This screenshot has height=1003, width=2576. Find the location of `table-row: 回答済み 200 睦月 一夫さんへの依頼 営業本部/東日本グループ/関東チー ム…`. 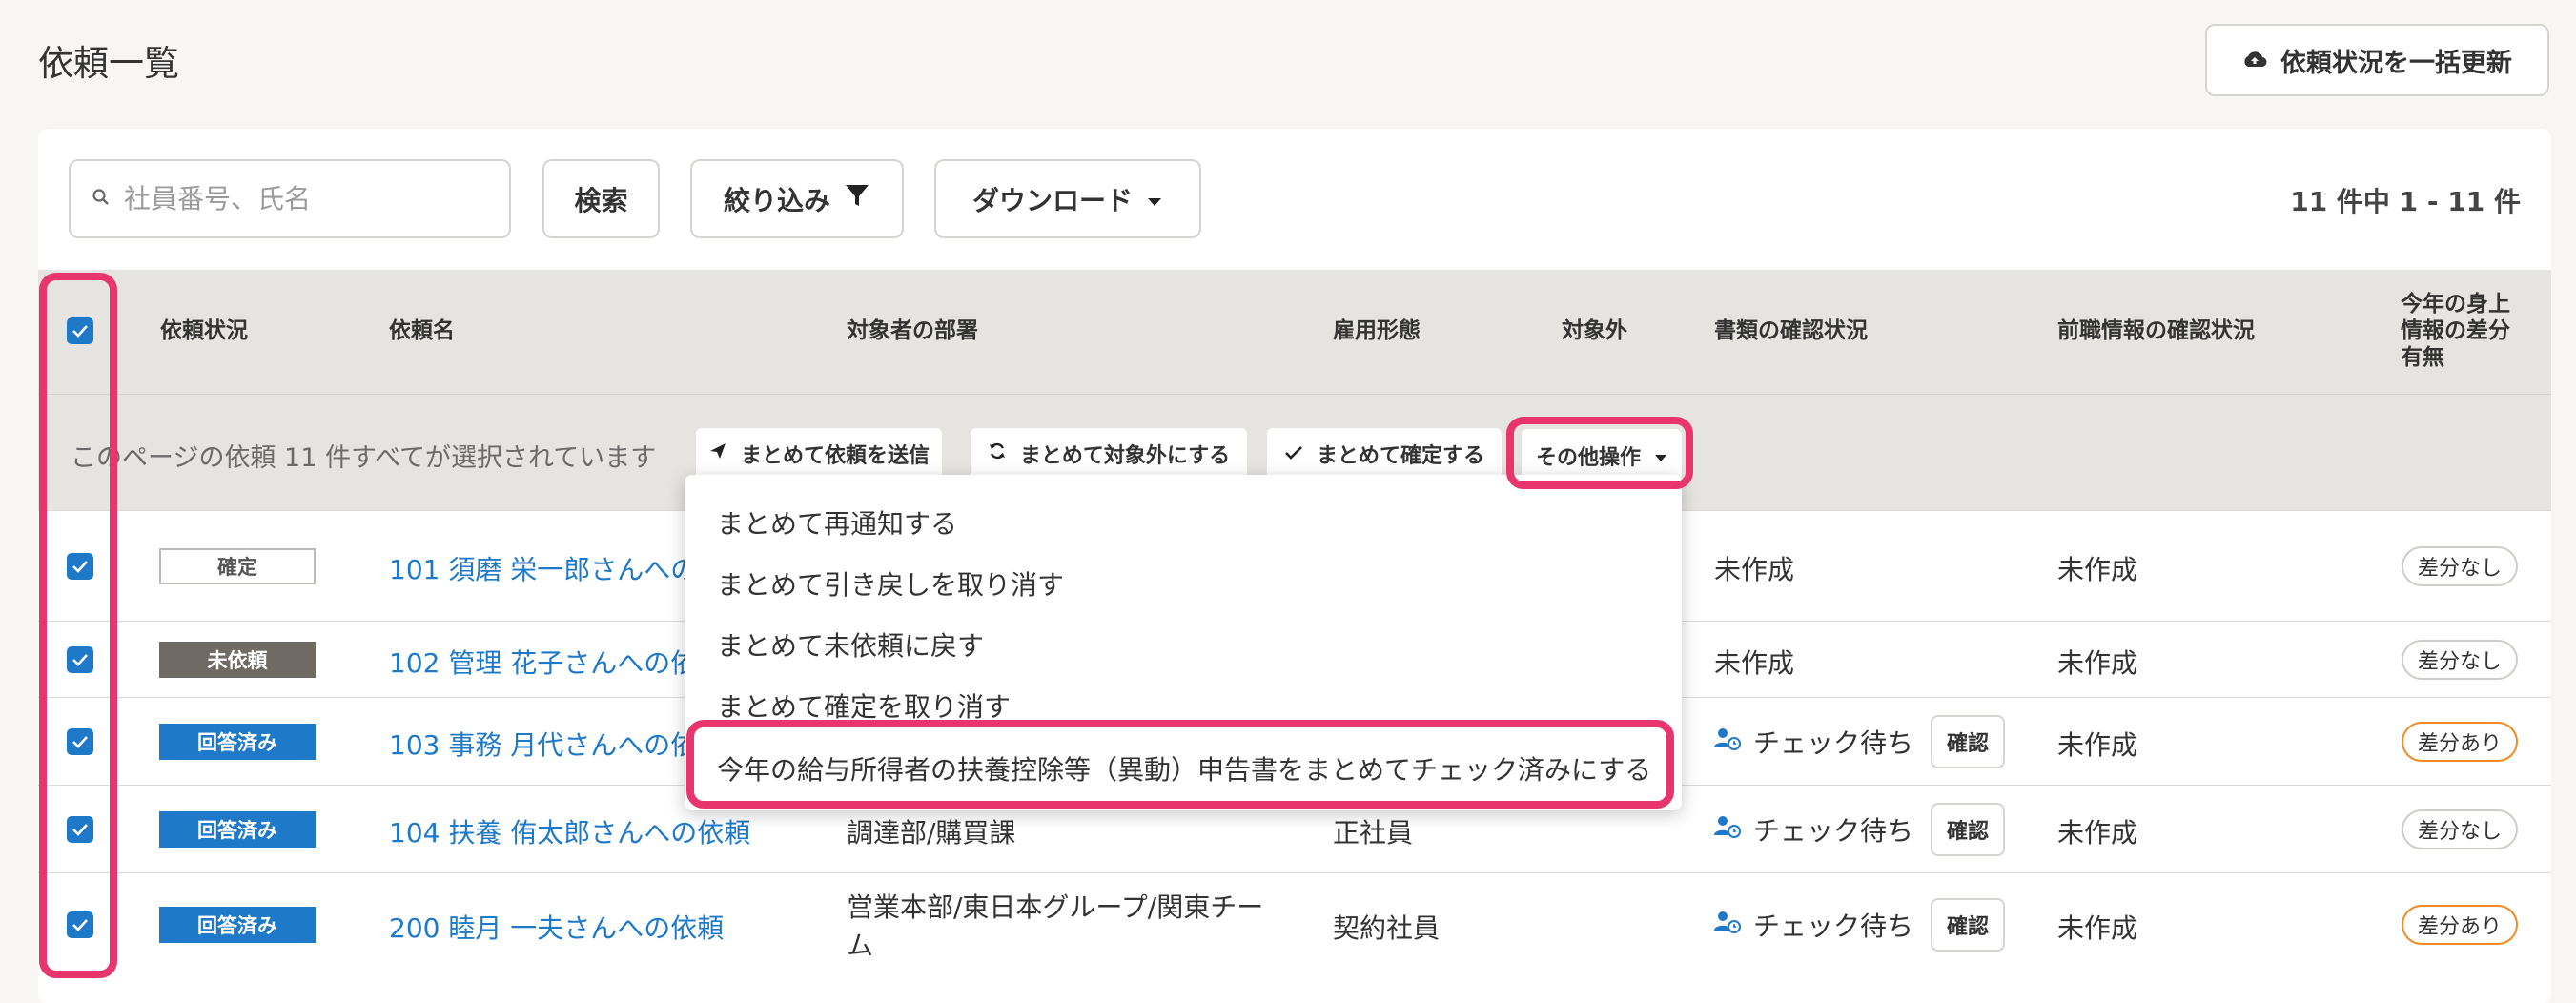

table-row: 回答済み 200 睦月 一夫さんへの依頼 営業本部/東日本グループ/関東チー ム… is located at coordinates (1294, 938).